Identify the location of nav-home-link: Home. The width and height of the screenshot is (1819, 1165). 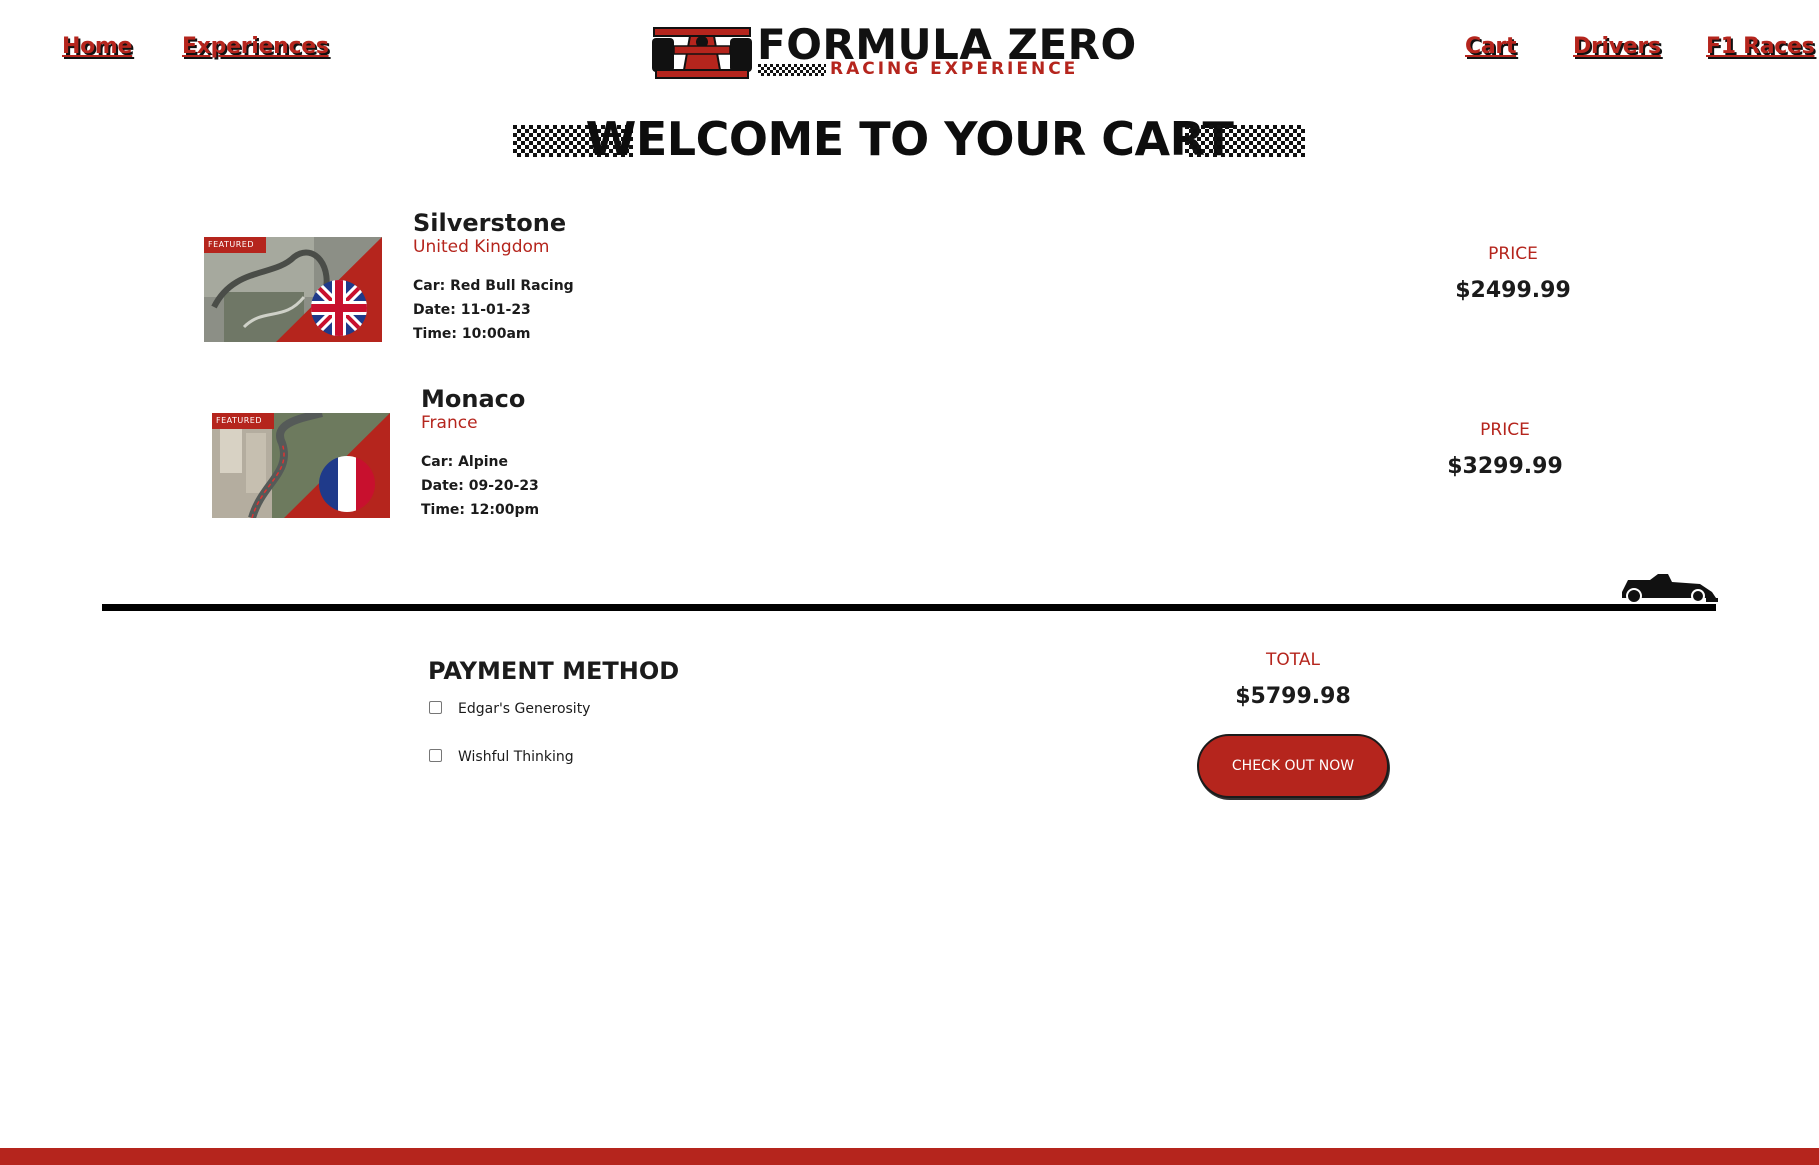
(97, 46).